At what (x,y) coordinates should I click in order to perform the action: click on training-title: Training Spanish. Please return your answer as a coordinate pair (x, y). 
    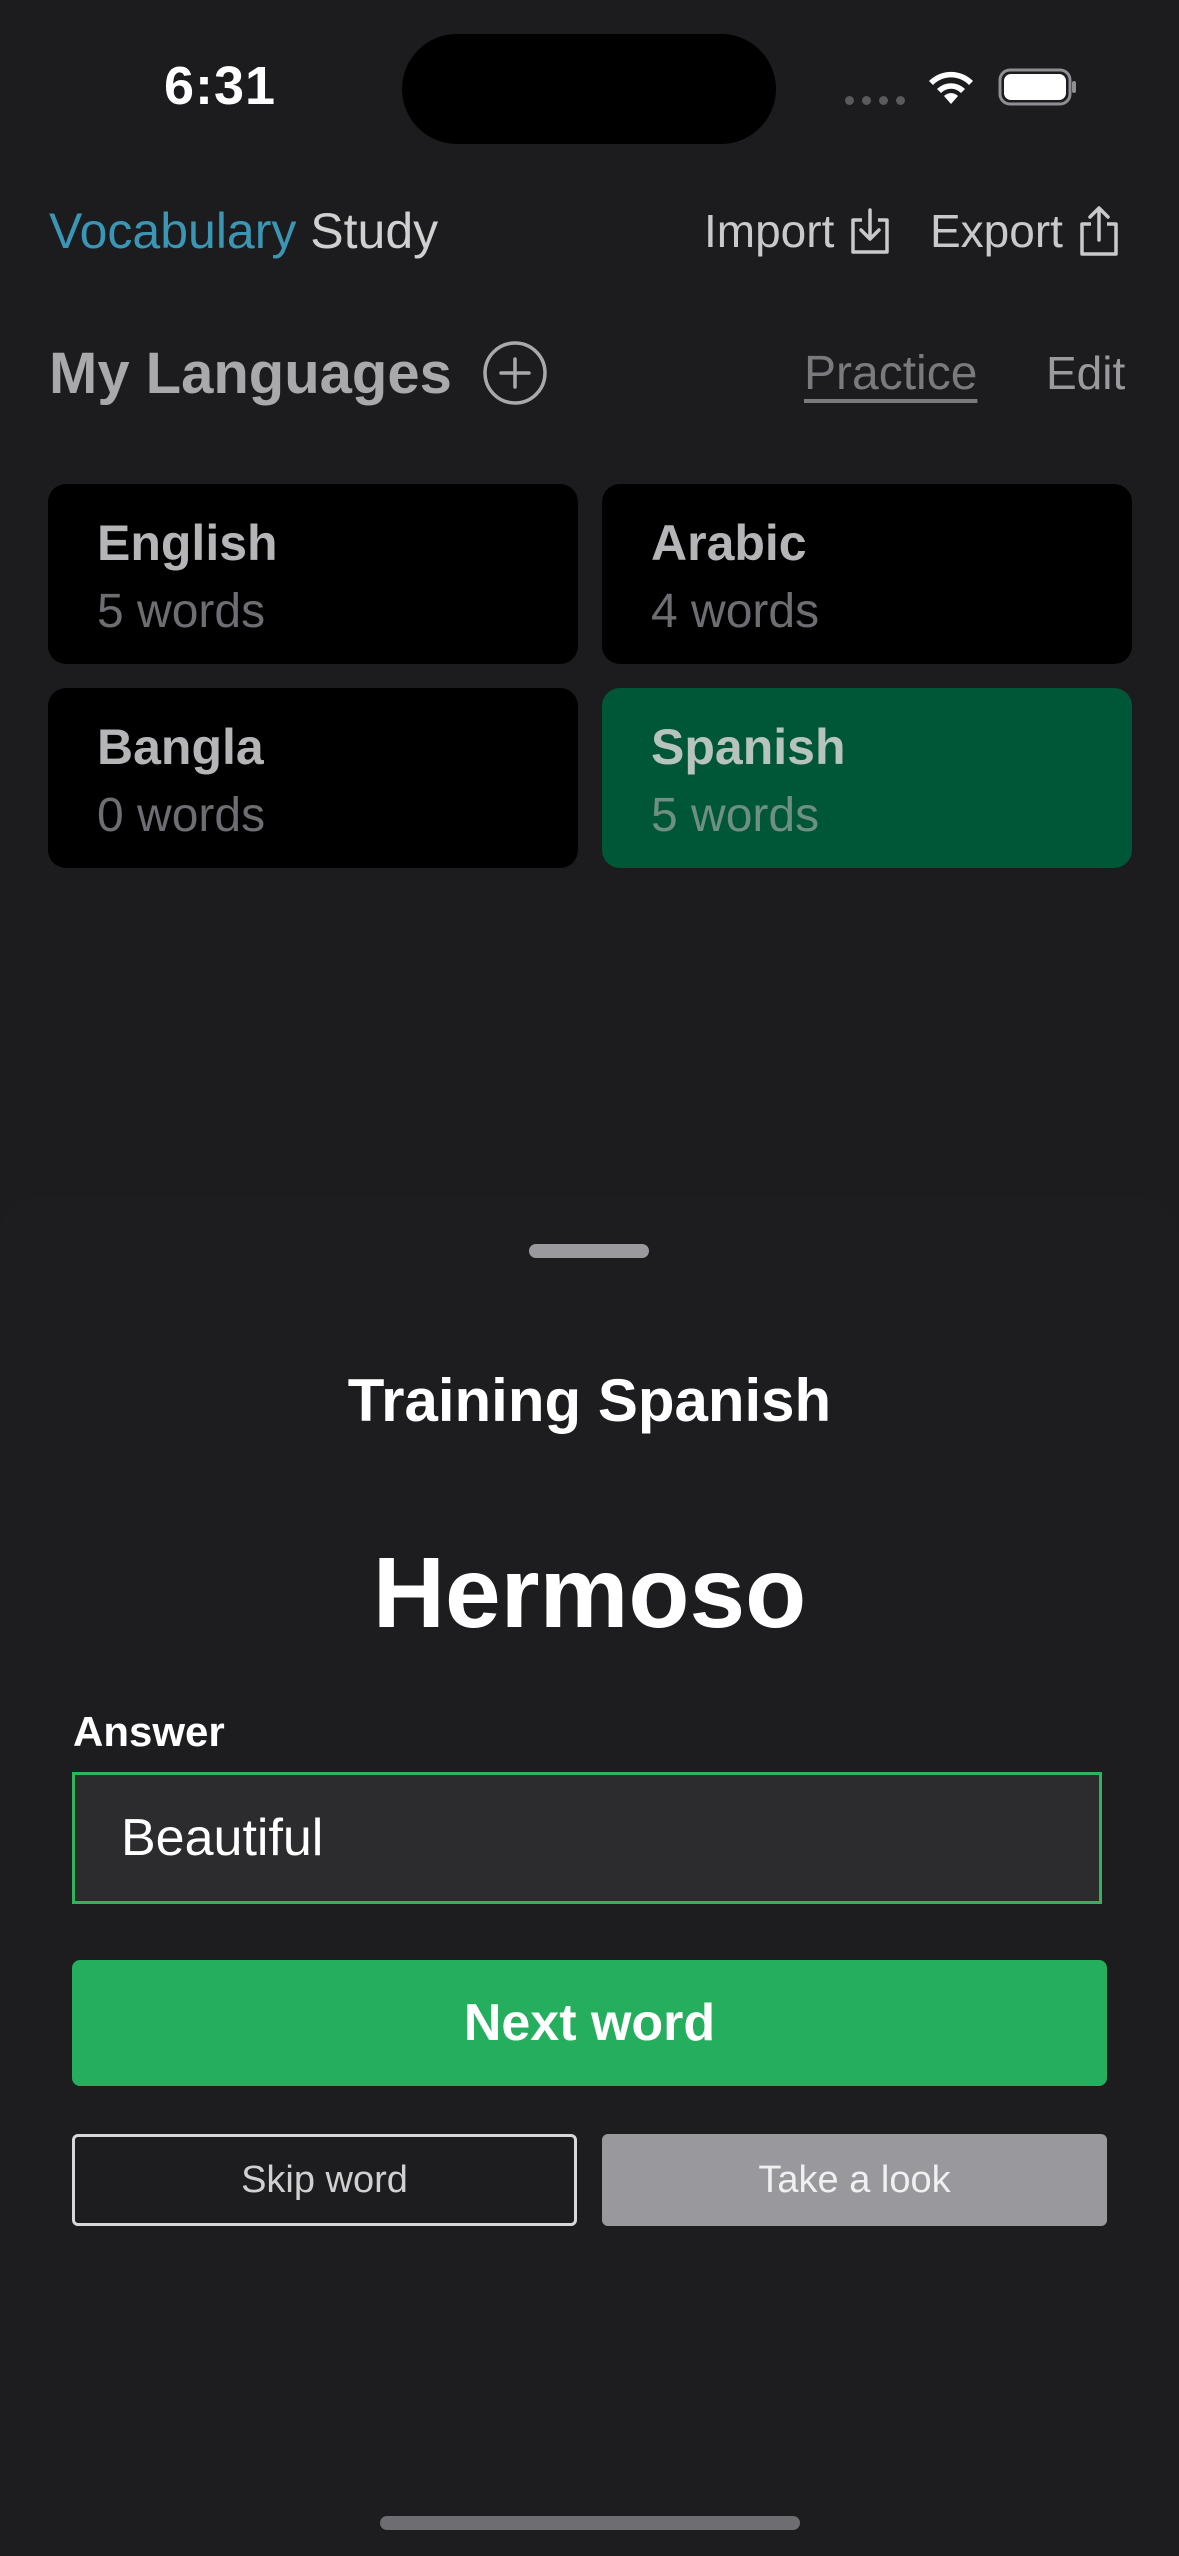
    Looking at the image, I should click on (589, 1400).